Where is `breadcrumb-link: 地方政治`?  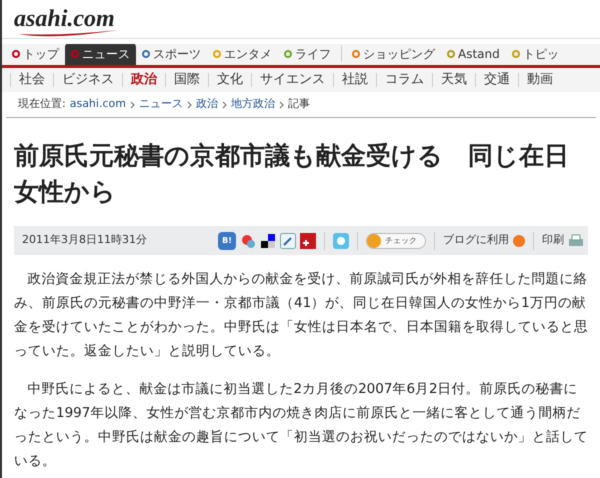 breadcrumb-link: 地方政治 is located at coordinates (252, 104).